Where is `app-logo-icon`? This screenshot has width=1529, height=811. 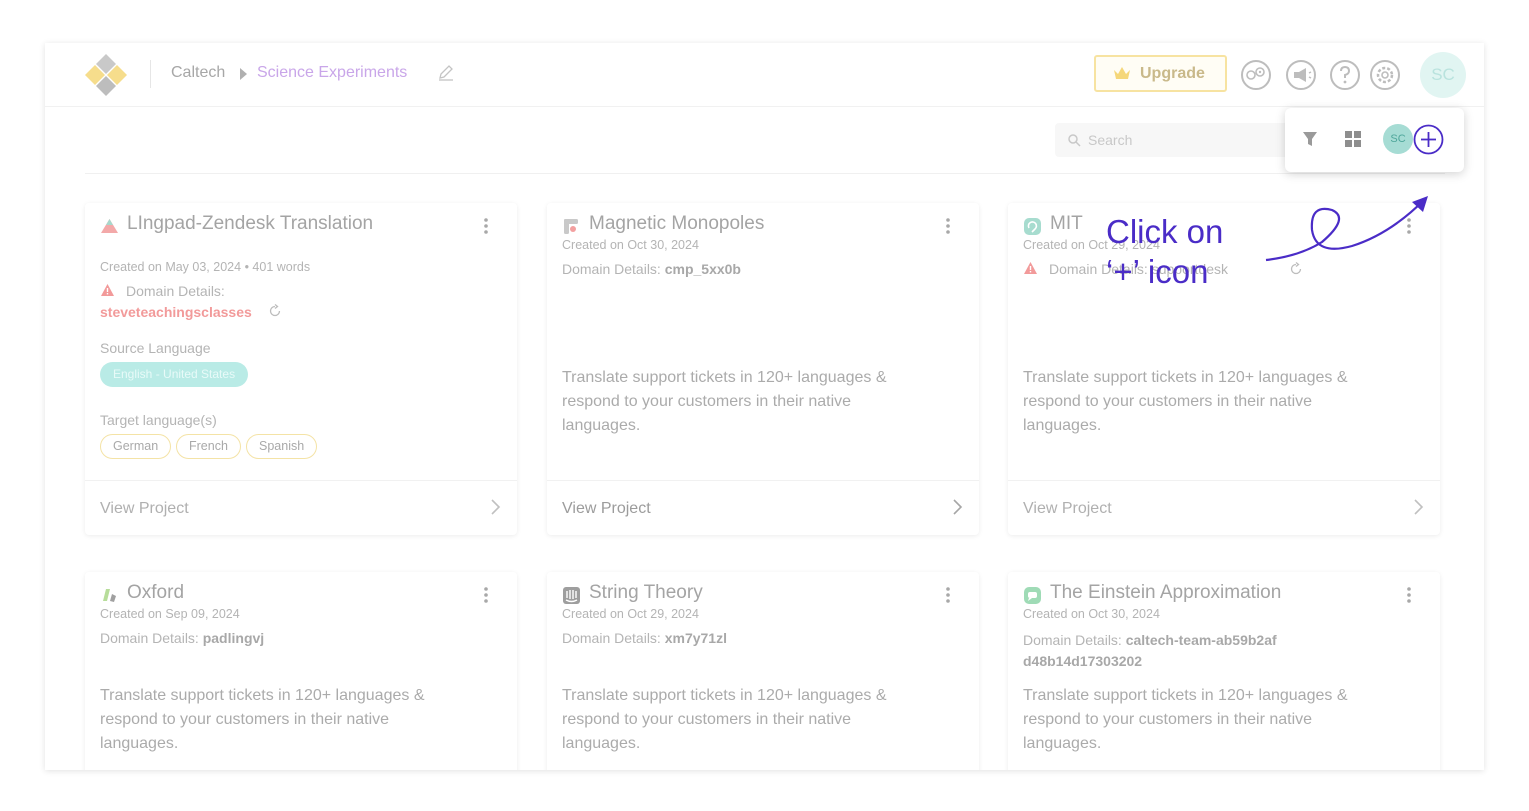
app-logo-icon is located at coordinates (106, 75).